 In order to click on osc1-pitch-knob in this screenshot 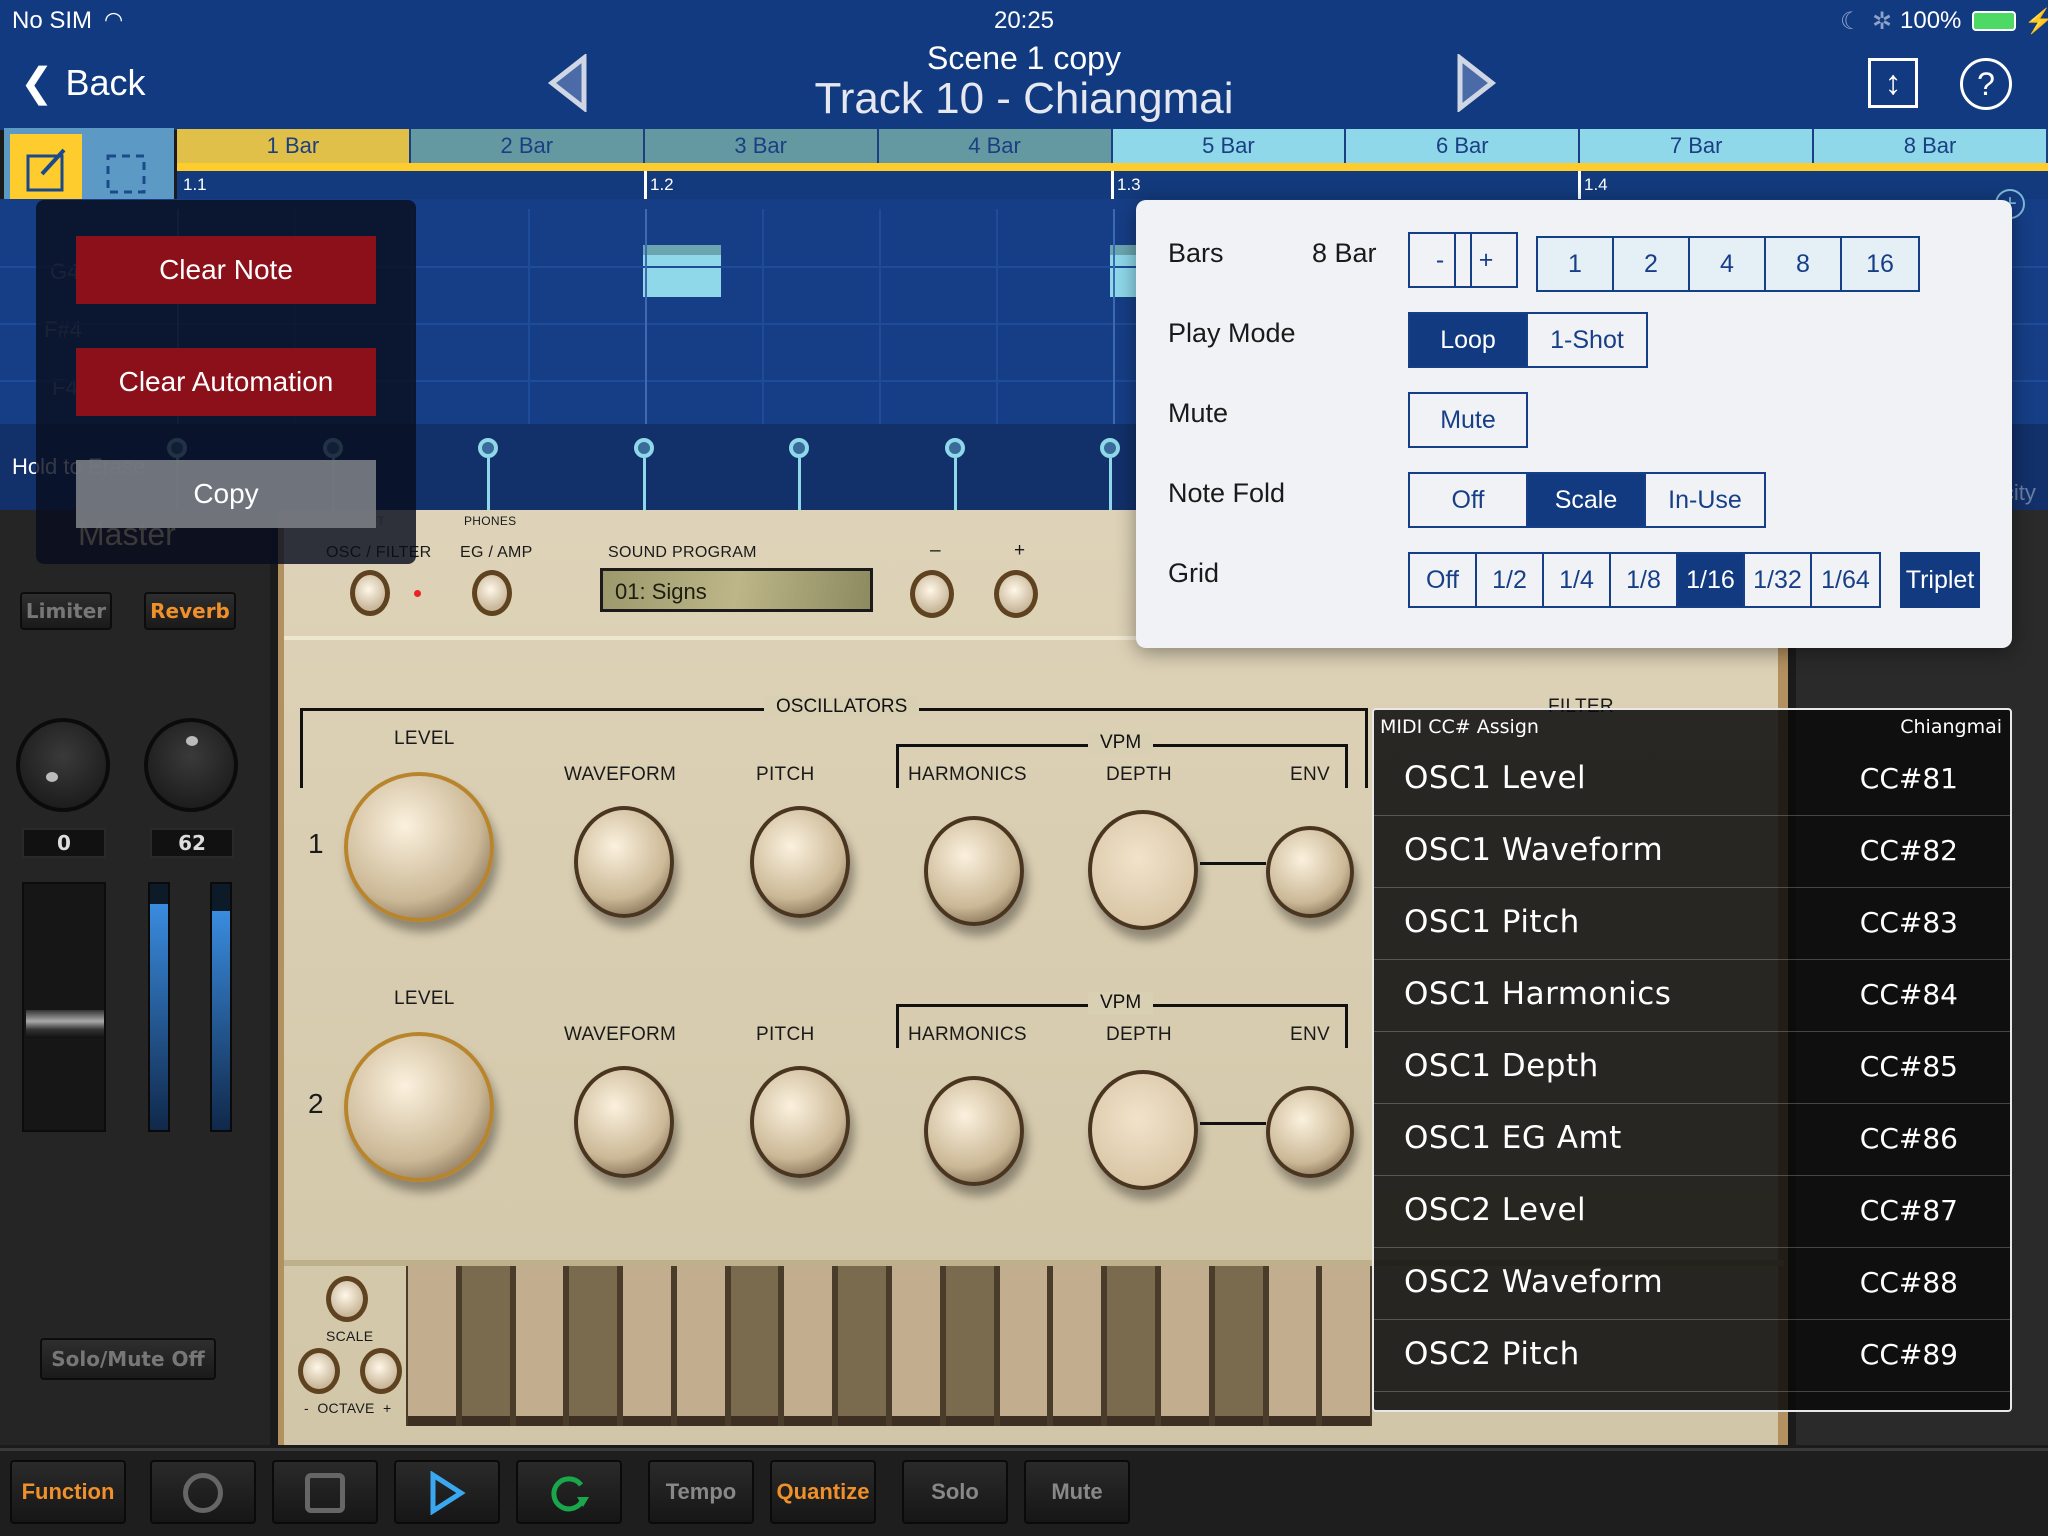, I will do `click(800, 862)`.